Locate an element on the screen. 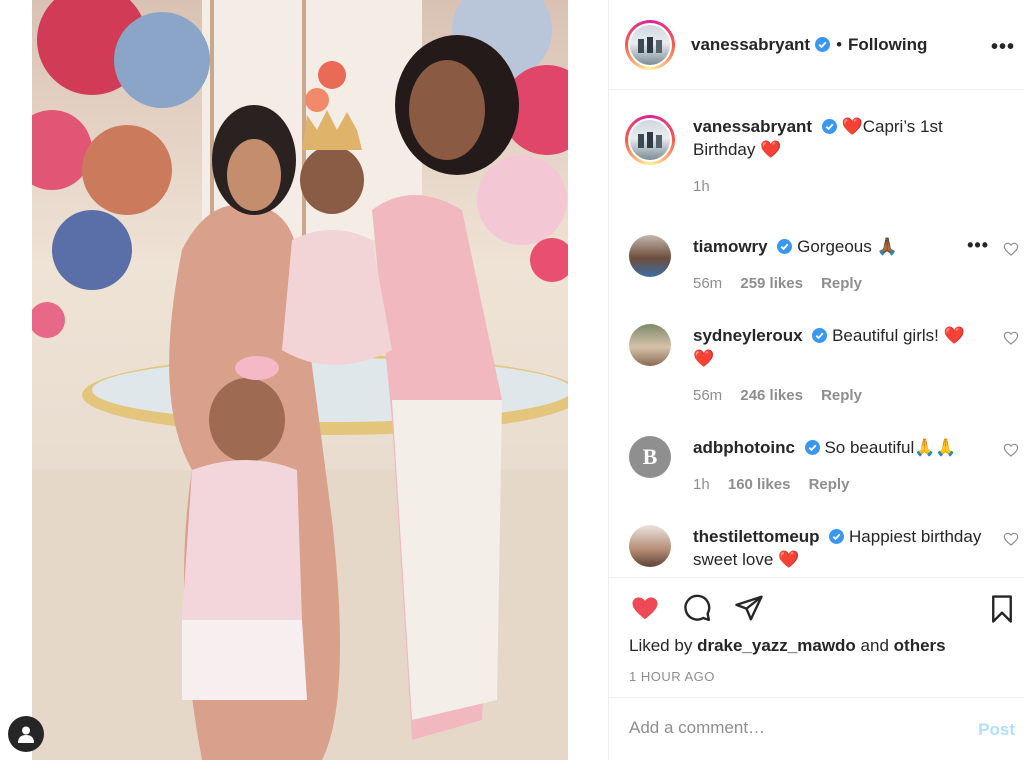 The width and height of the screenshot is (1024, 760). comment-more-icon: ••• is located at coordinates (978, 245).